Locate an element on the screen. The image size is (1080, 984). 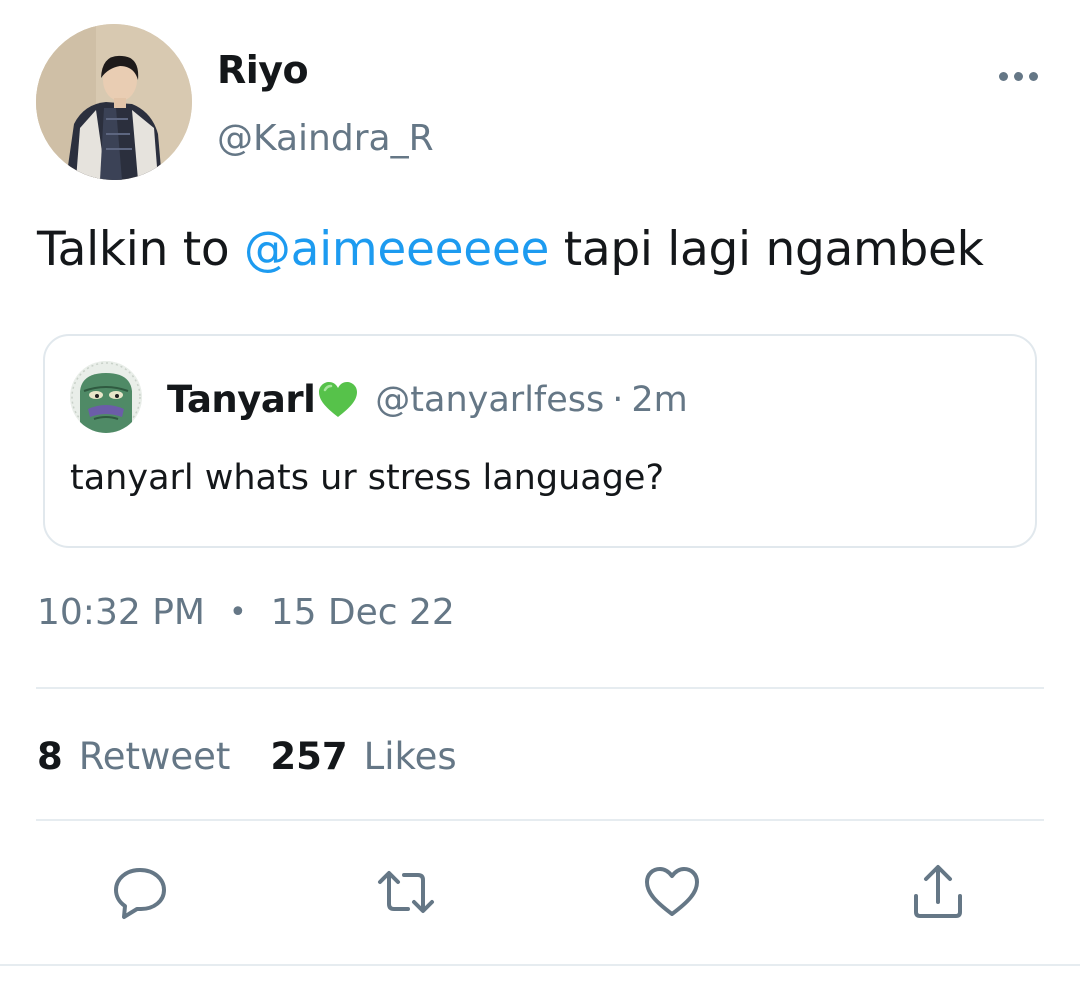
quote-display-name: Tanyarl is located at coordinates (241, 399).